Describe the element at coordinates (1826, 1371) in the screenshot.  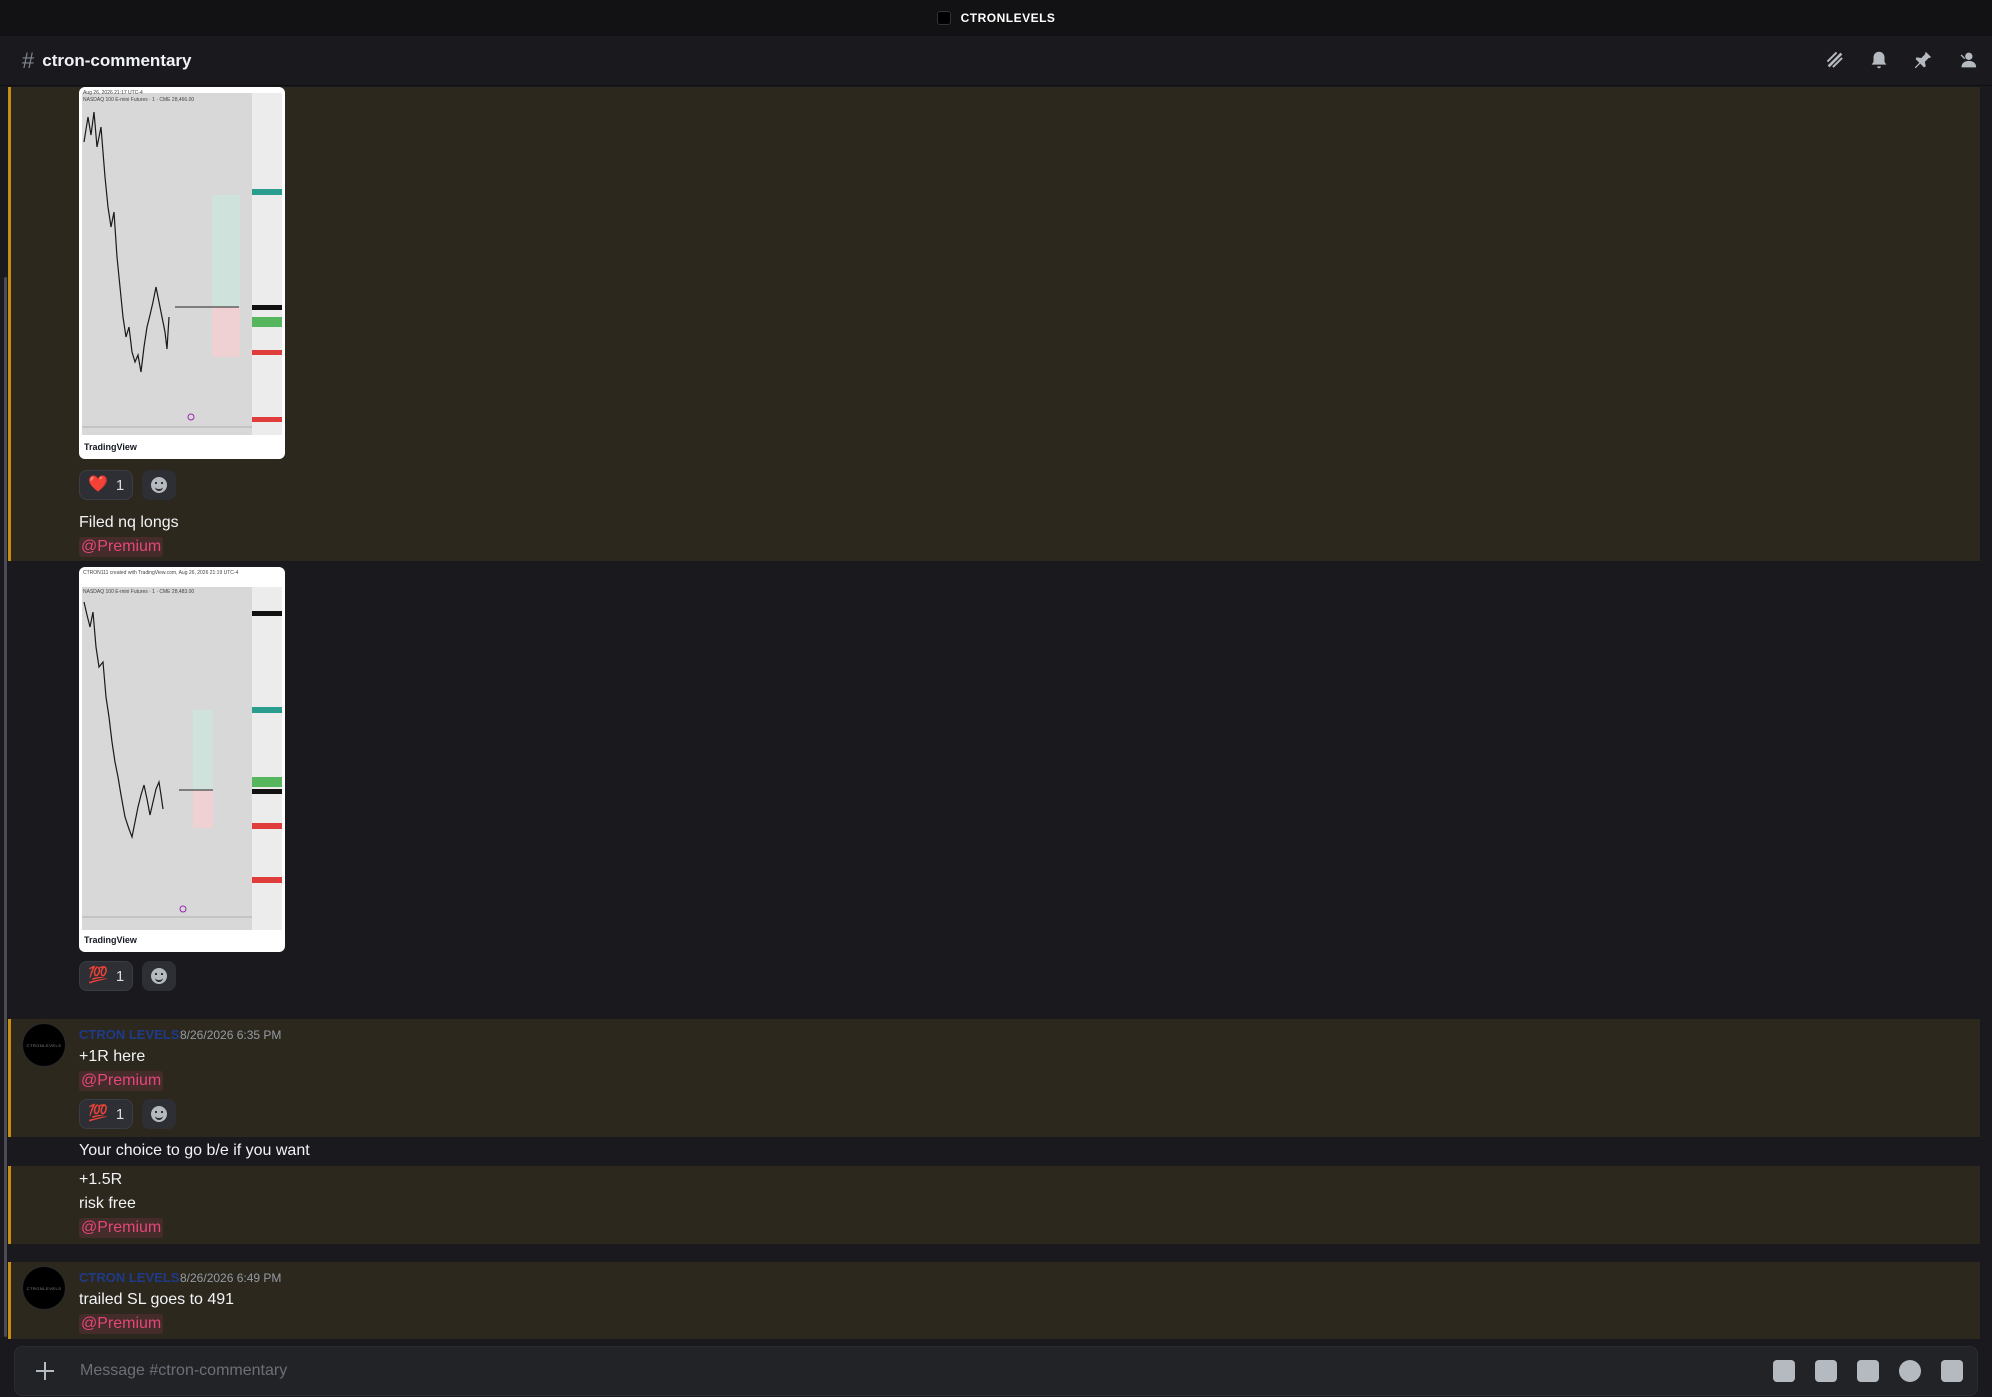
I see `gif-icon` at that location.